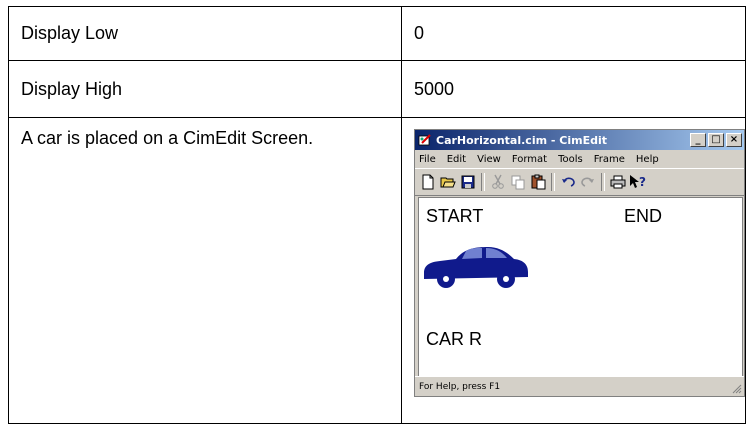  I want to click on resize-grip-icon, so click(737, 389).